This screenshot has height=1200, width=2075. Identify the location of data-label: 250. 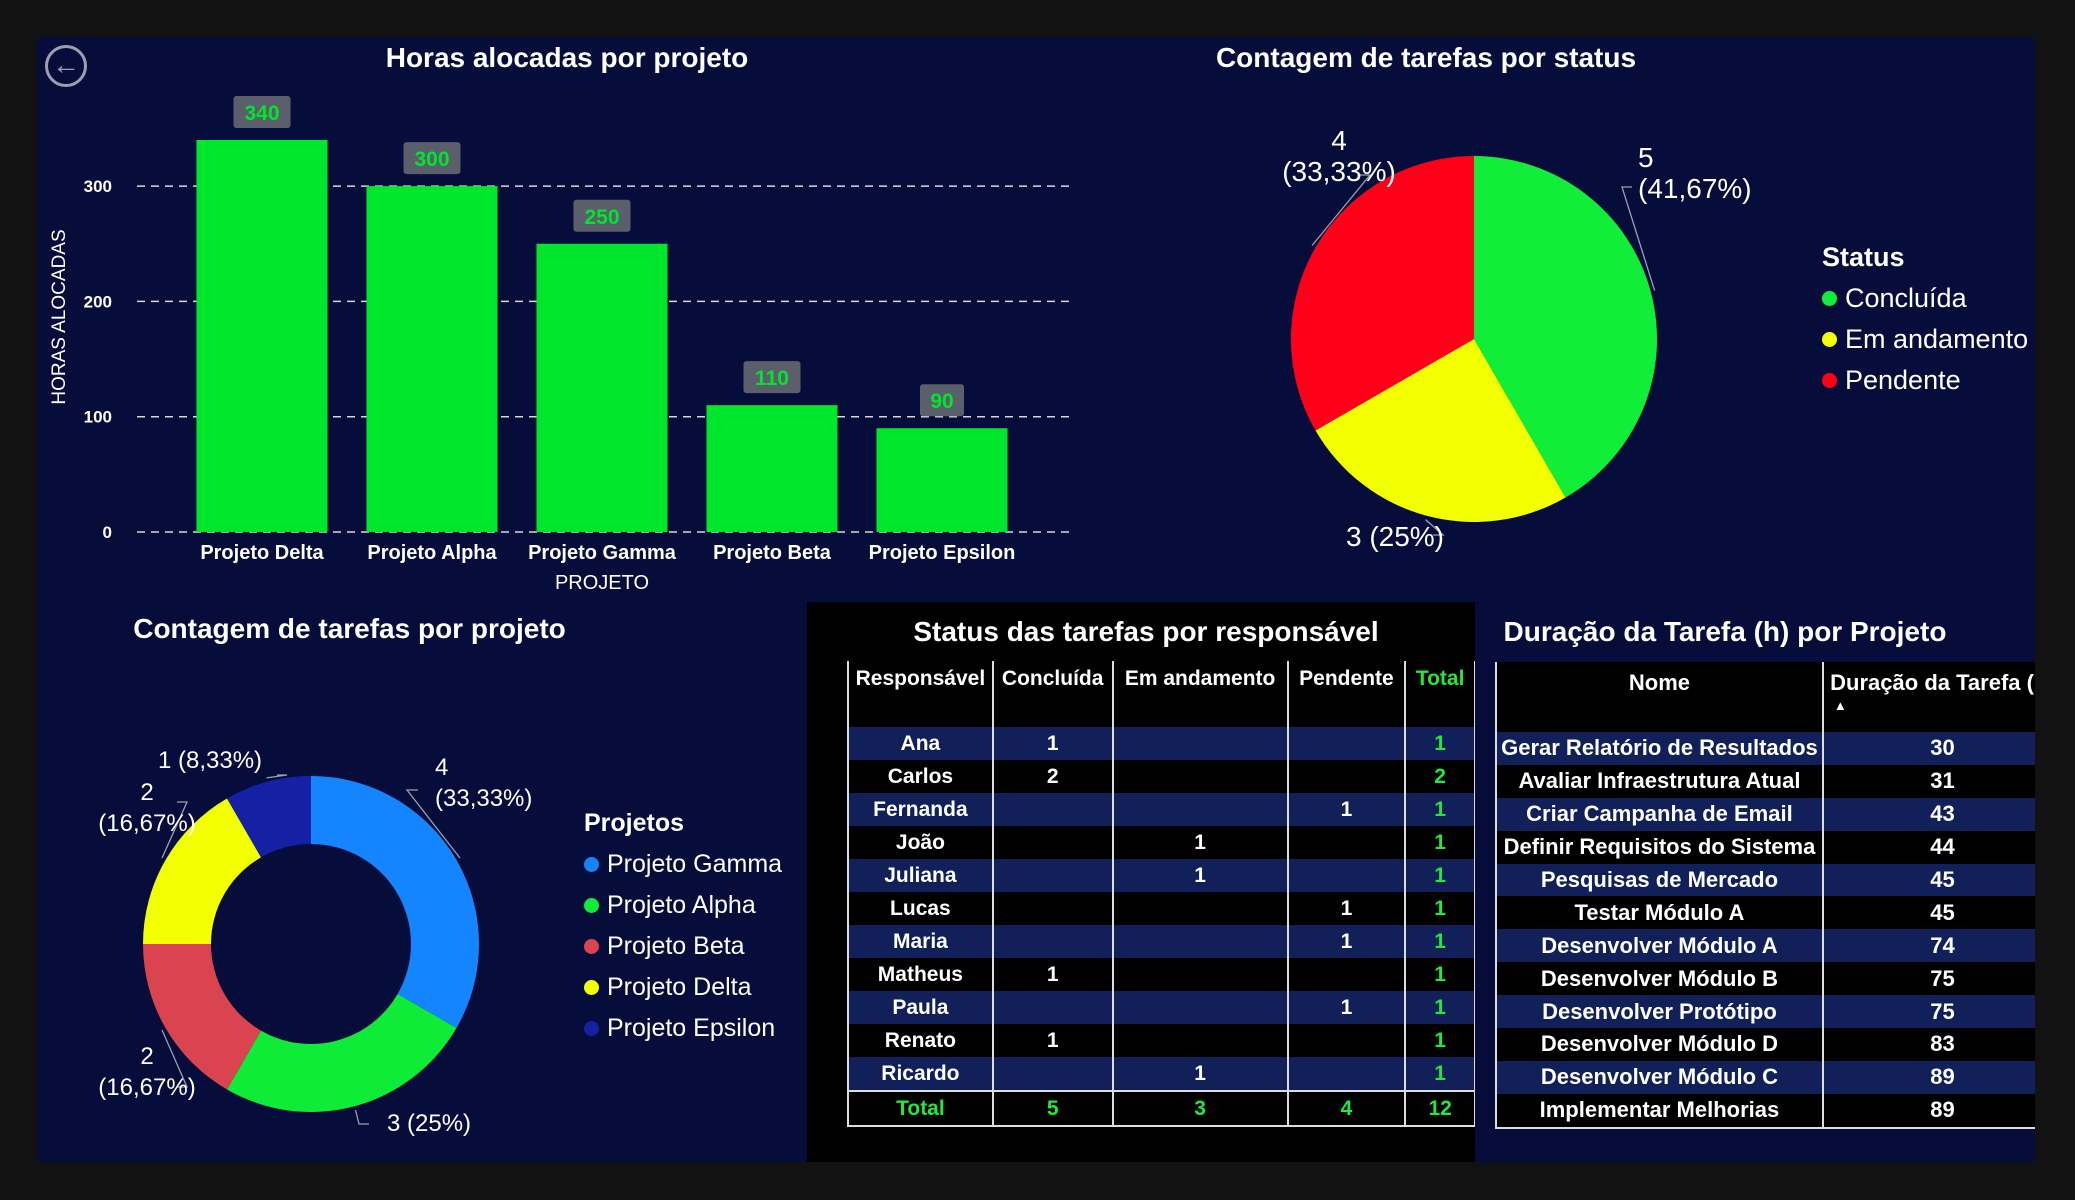
(601, 217).